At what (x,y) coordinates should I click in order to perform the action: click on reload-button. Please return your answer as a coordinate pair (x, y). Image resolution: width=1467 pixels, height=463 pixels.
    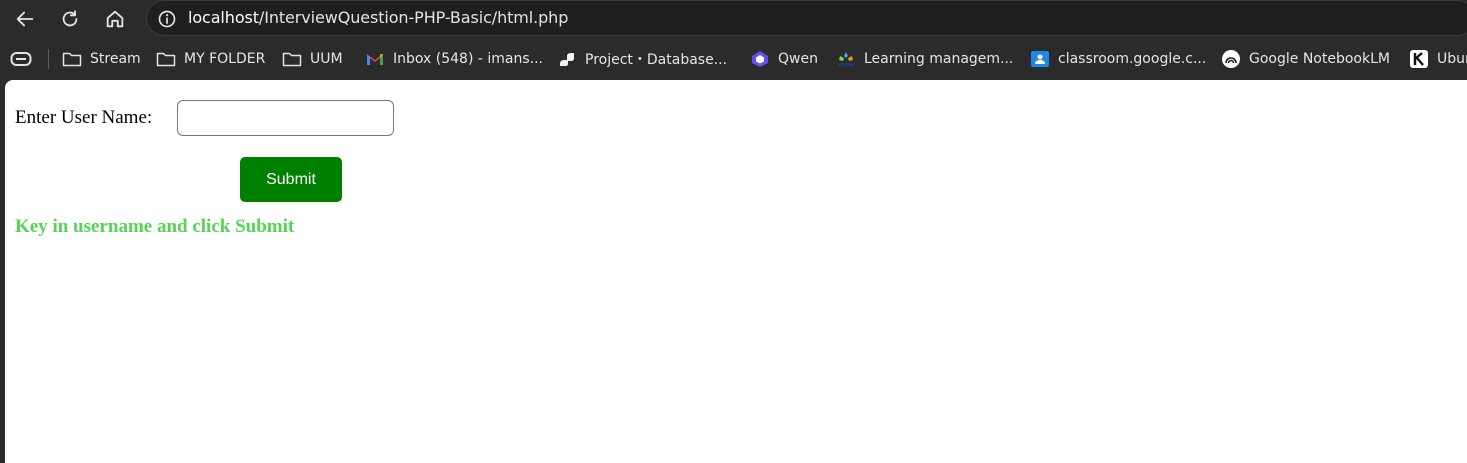
    Looking at the image, I should click on (70, 19).